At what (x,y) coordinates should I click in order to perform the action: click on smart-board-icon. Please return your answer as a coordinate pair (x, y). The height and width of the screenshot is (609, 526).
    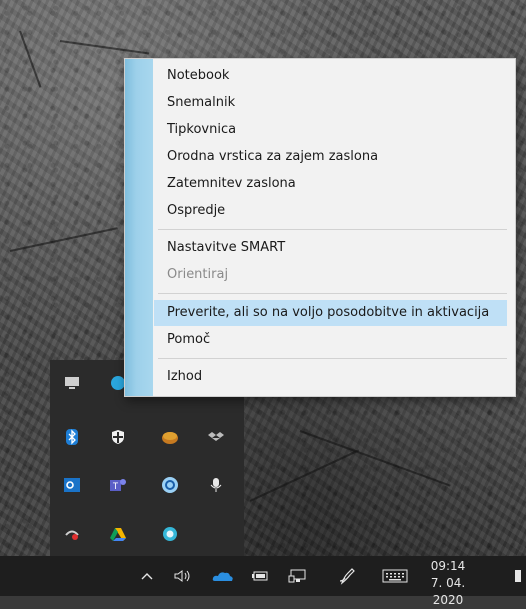
    Looking at the image, I should click on (170, 437).